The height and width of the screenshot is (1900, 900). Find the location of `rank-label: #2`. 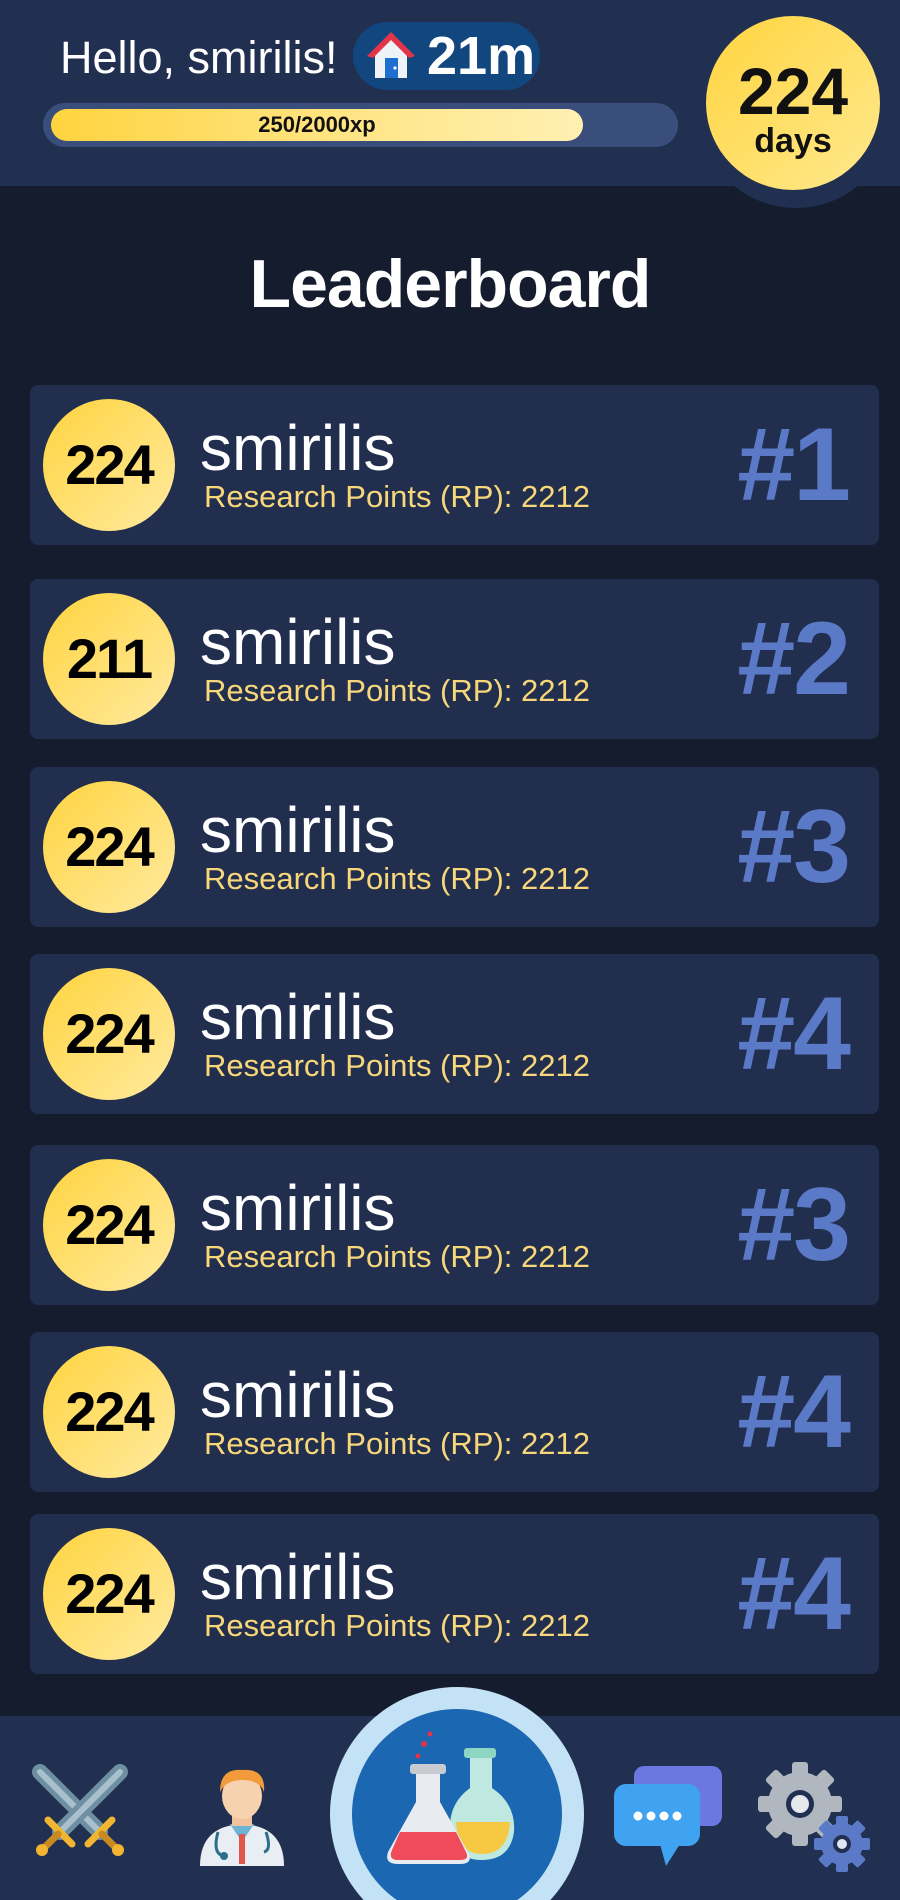

rank-label: #2 is located at coordinates (794, 659).